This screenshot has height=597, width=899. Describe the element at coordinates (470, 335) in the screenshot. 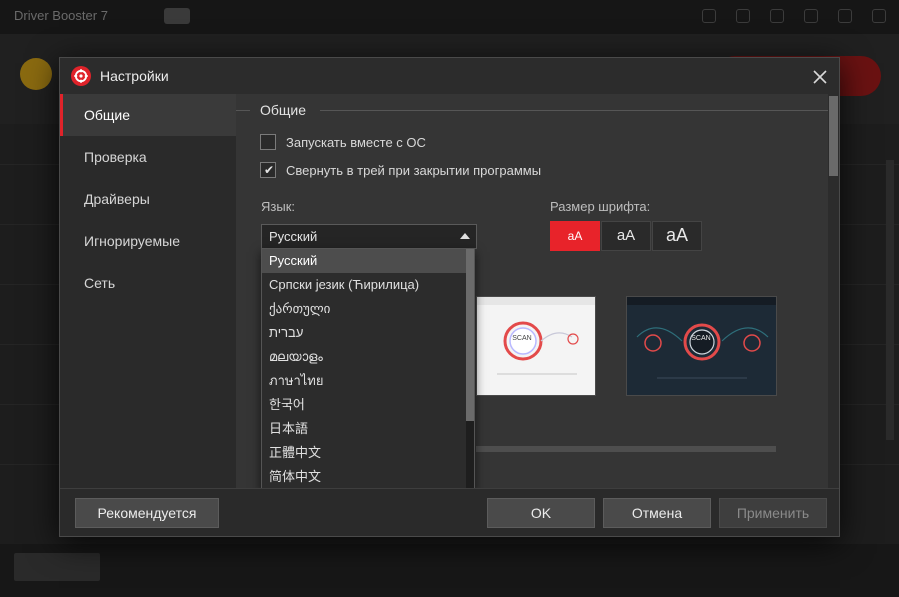

I see `dropdown-scrollbar-thumb` at that location.